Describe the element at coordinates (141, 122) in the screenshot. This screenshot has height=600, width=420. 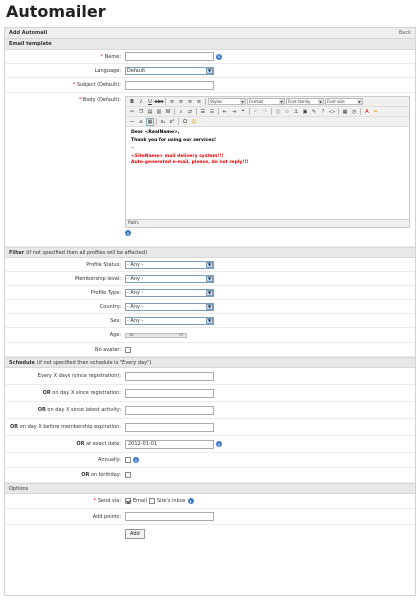
I see `remove-format-icon: ⌀` at that location.